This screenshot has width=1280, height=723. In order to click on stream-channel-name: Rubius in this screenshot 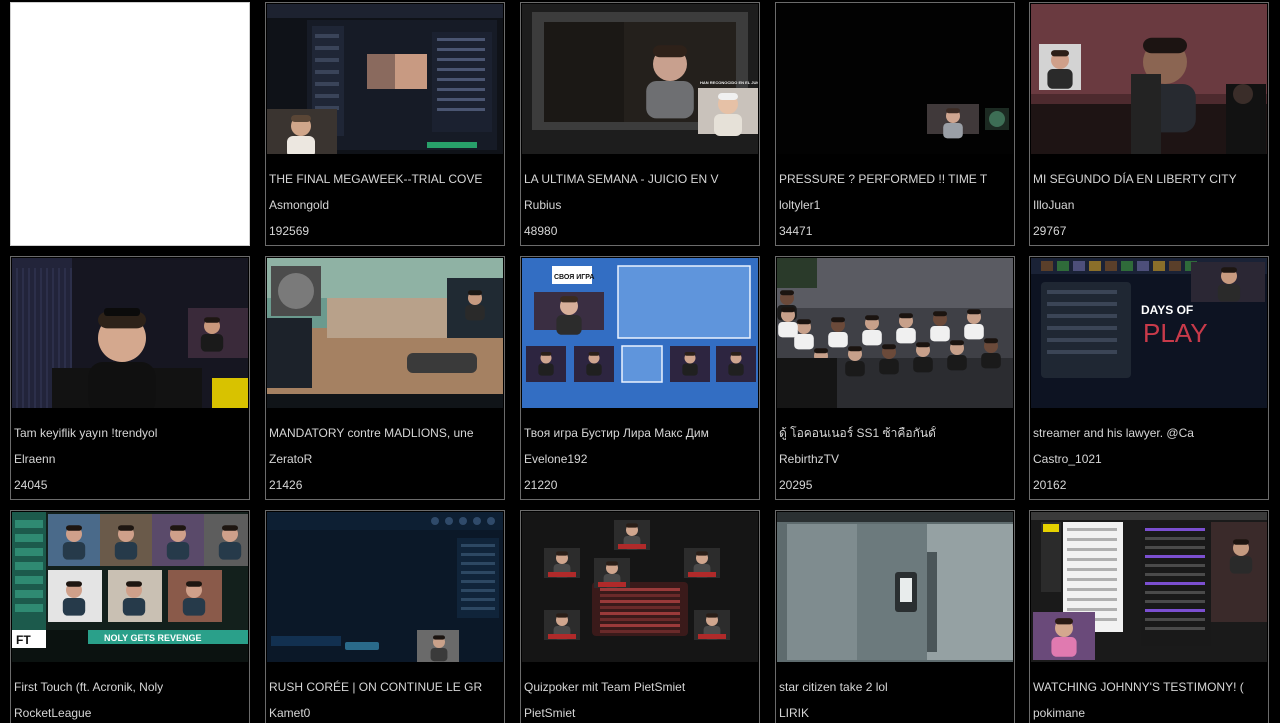, I will do `click(639, 205)`.